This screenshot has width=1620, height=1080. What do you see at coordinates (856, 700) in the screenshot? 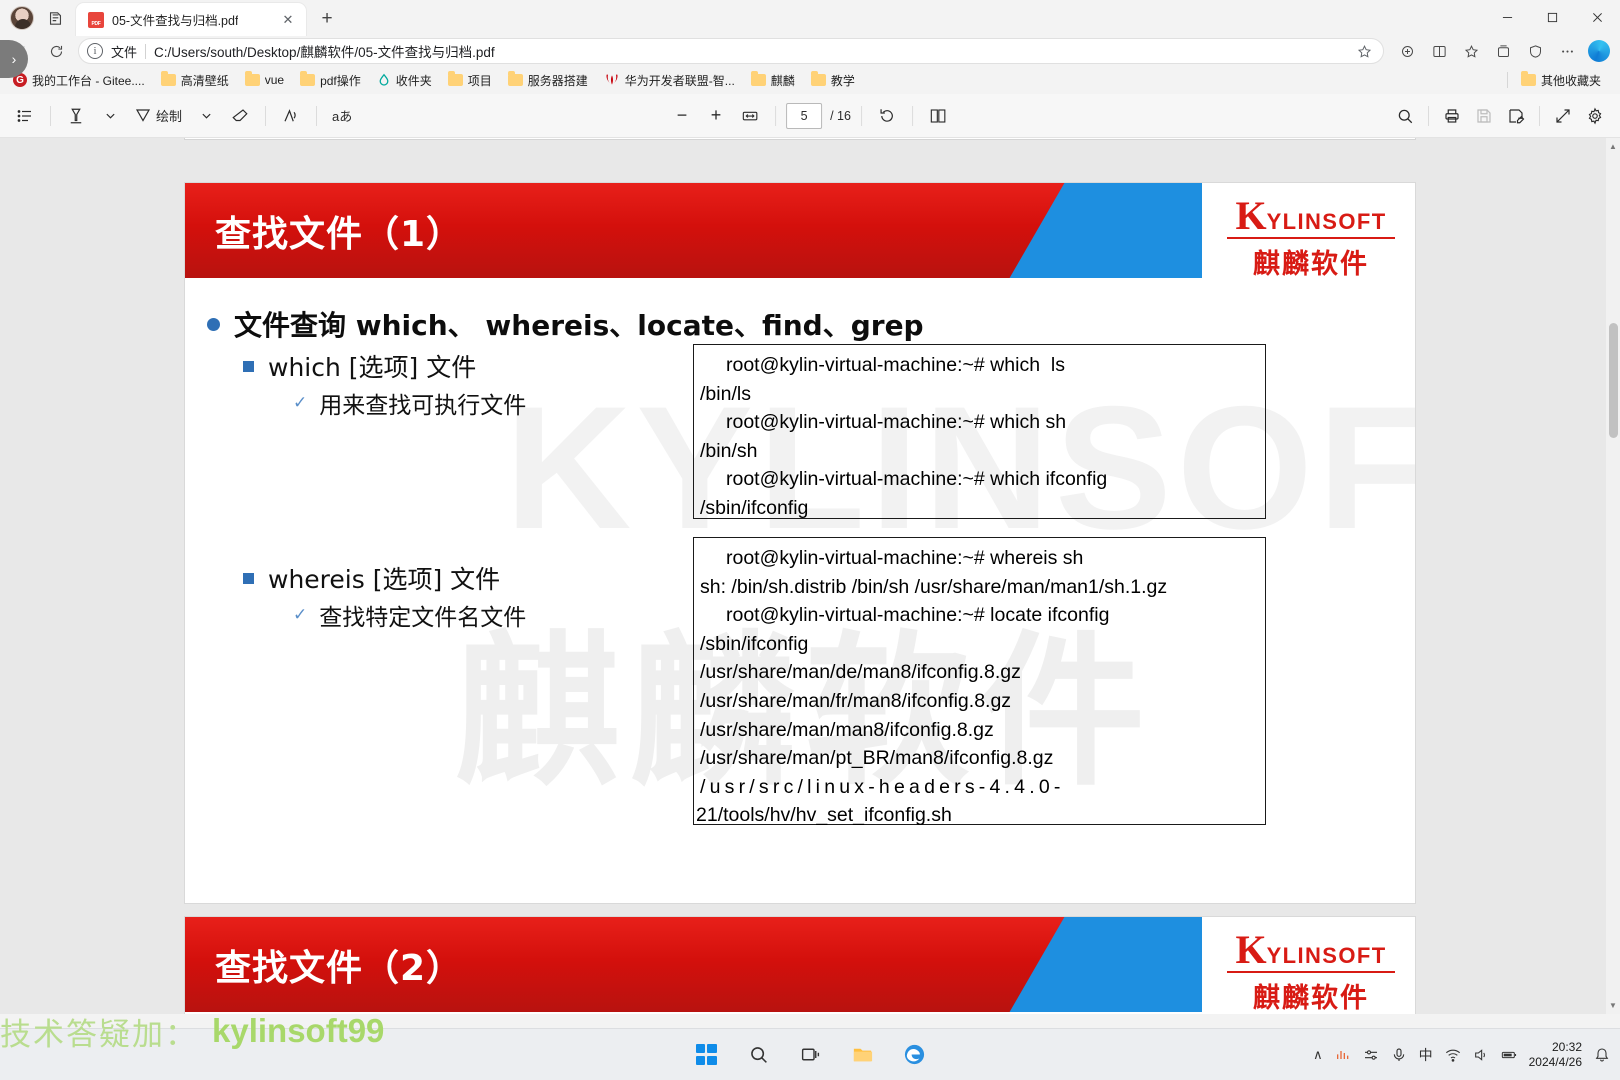
I see `terminal-line: /usr/share/man/fr/man8/ifconfig.8.gz` at bounding box center [856, 700].